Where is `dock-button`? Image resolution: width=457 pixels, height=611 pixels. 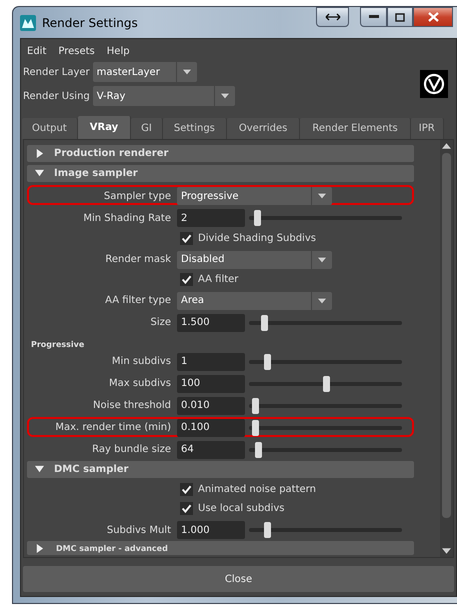 dock-button is located at coordinates (332, 17).